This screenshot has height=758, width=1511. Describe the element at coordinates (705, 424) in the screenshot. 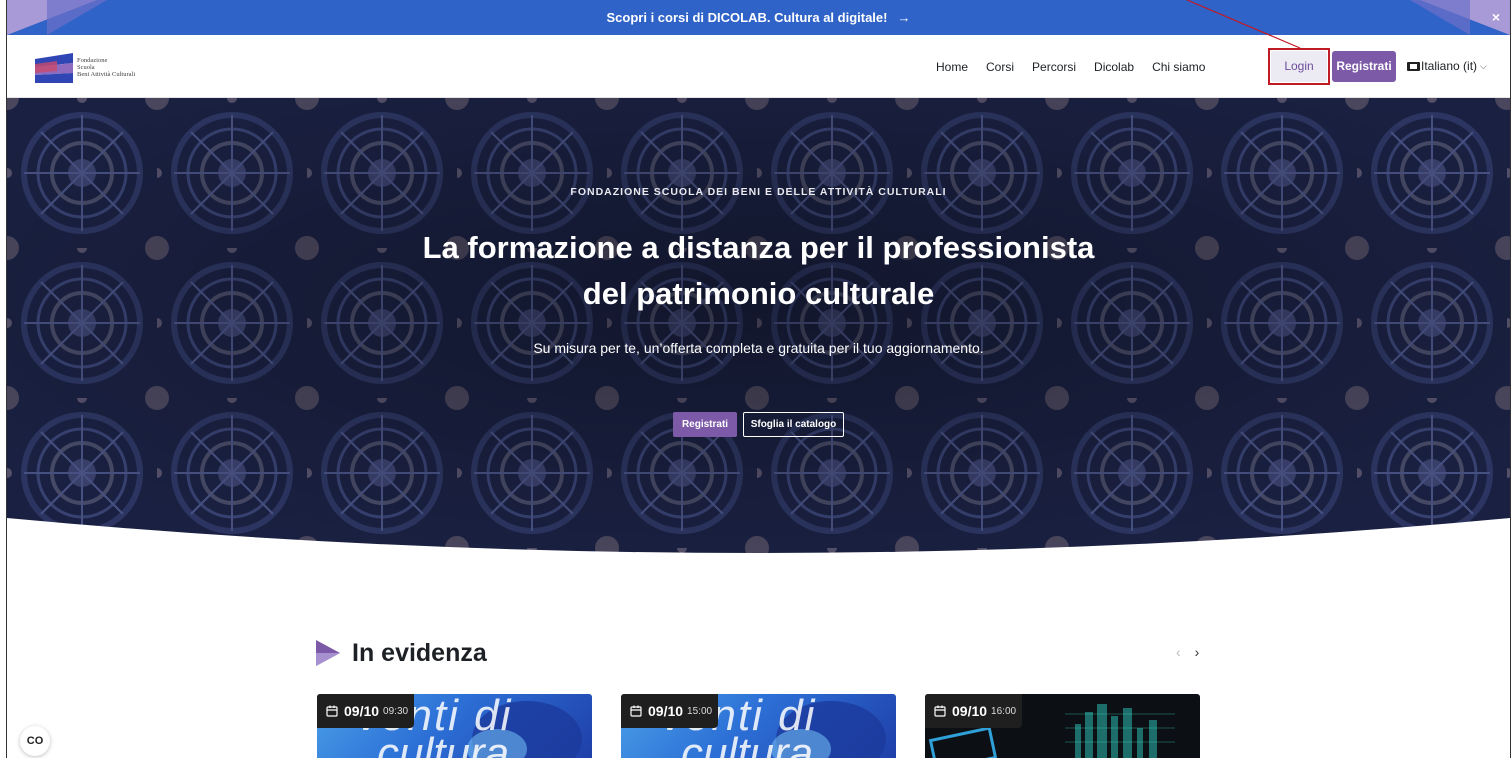

I see `hero-register-button: Registrati` at that location.